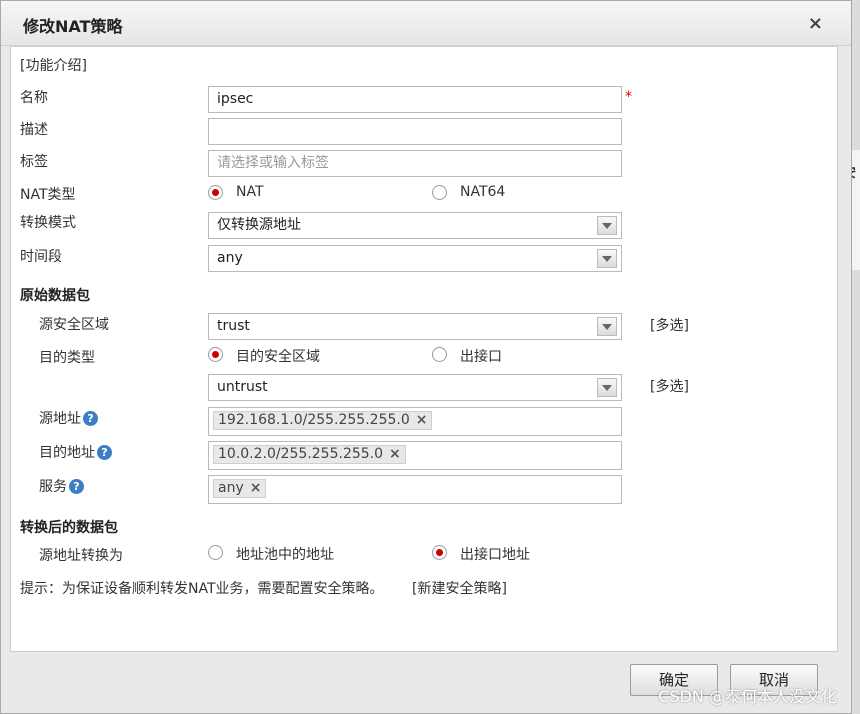 The height and width of the screenshot is (714, 860). Describe the element at coordinates (55, 296) in the screenshot. I see `original-packet-heading: 原始数据包` at that location.